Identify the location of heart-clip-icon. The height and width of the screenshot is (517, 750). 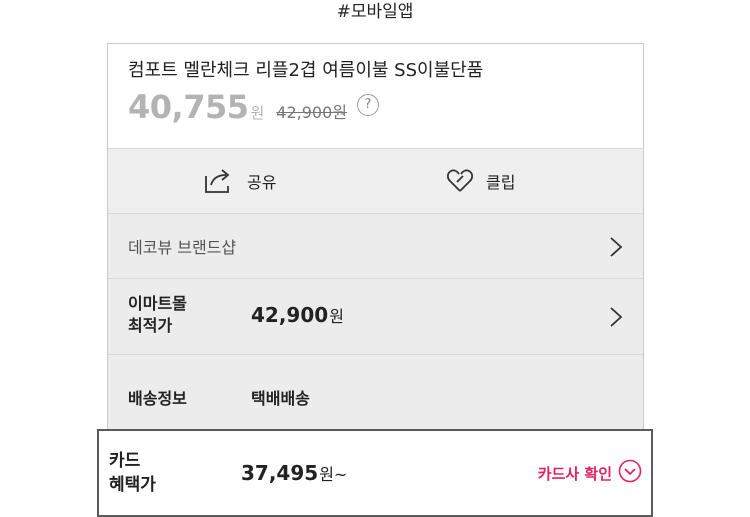
(460, 181).